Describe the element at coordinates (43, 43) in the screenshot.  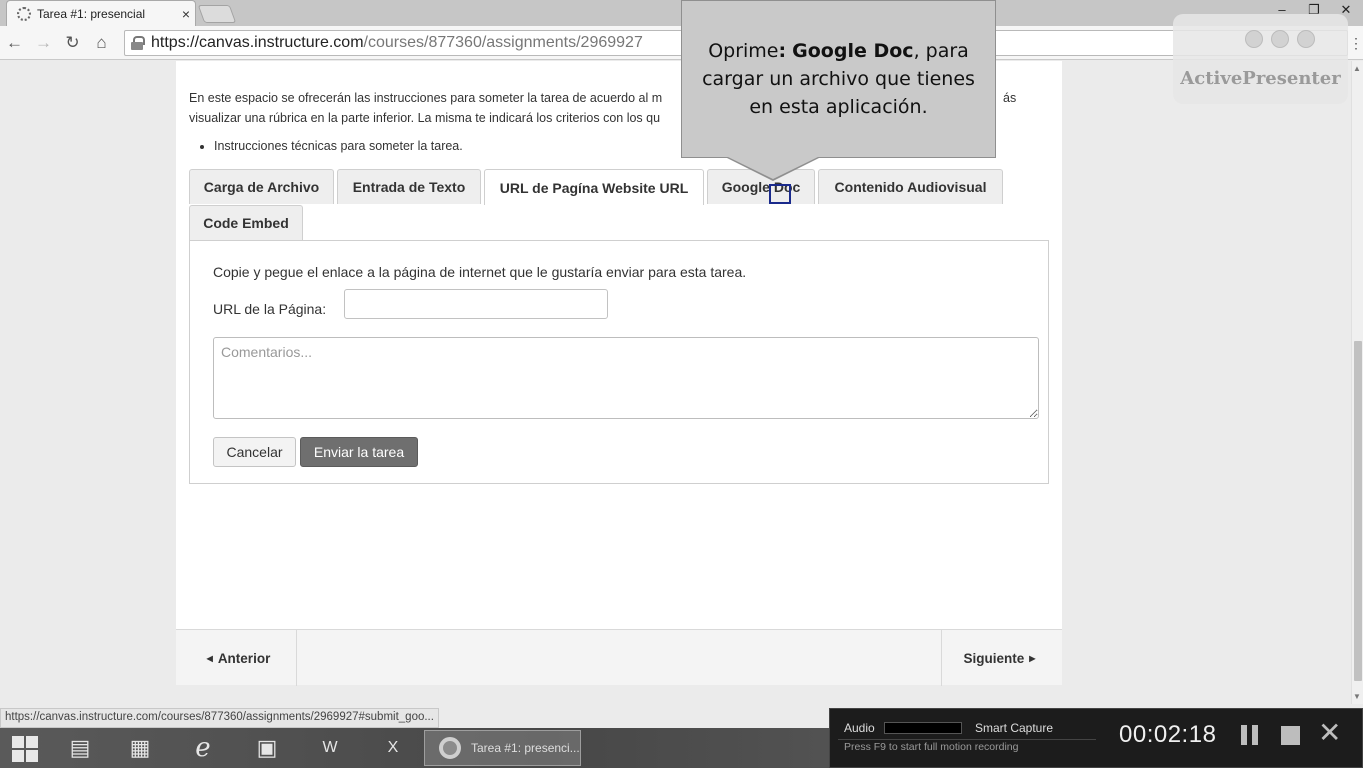
I see `forward-arrow-icon: →` at that location.